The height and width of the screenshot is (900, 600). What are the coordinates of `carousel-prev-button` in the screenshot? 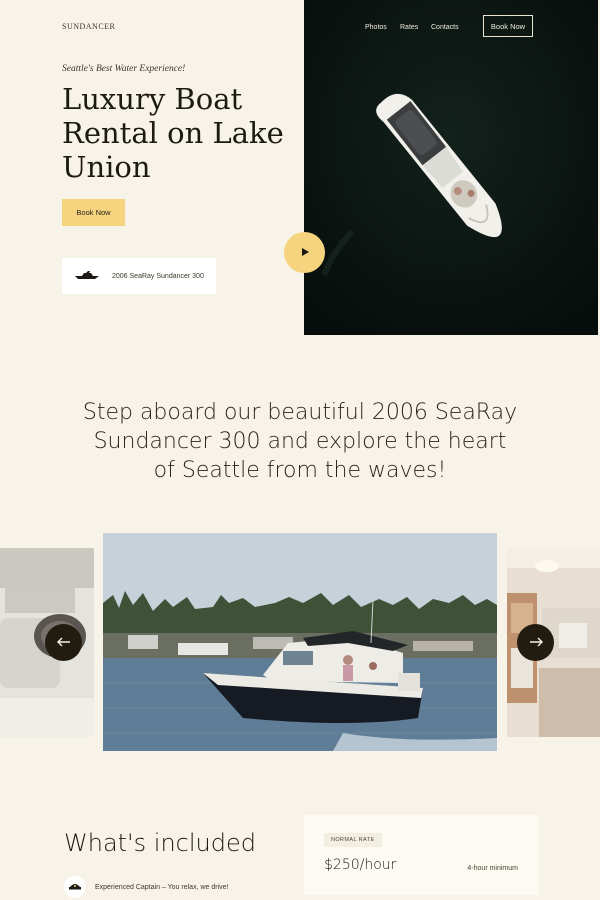 It's located at (63, 642).